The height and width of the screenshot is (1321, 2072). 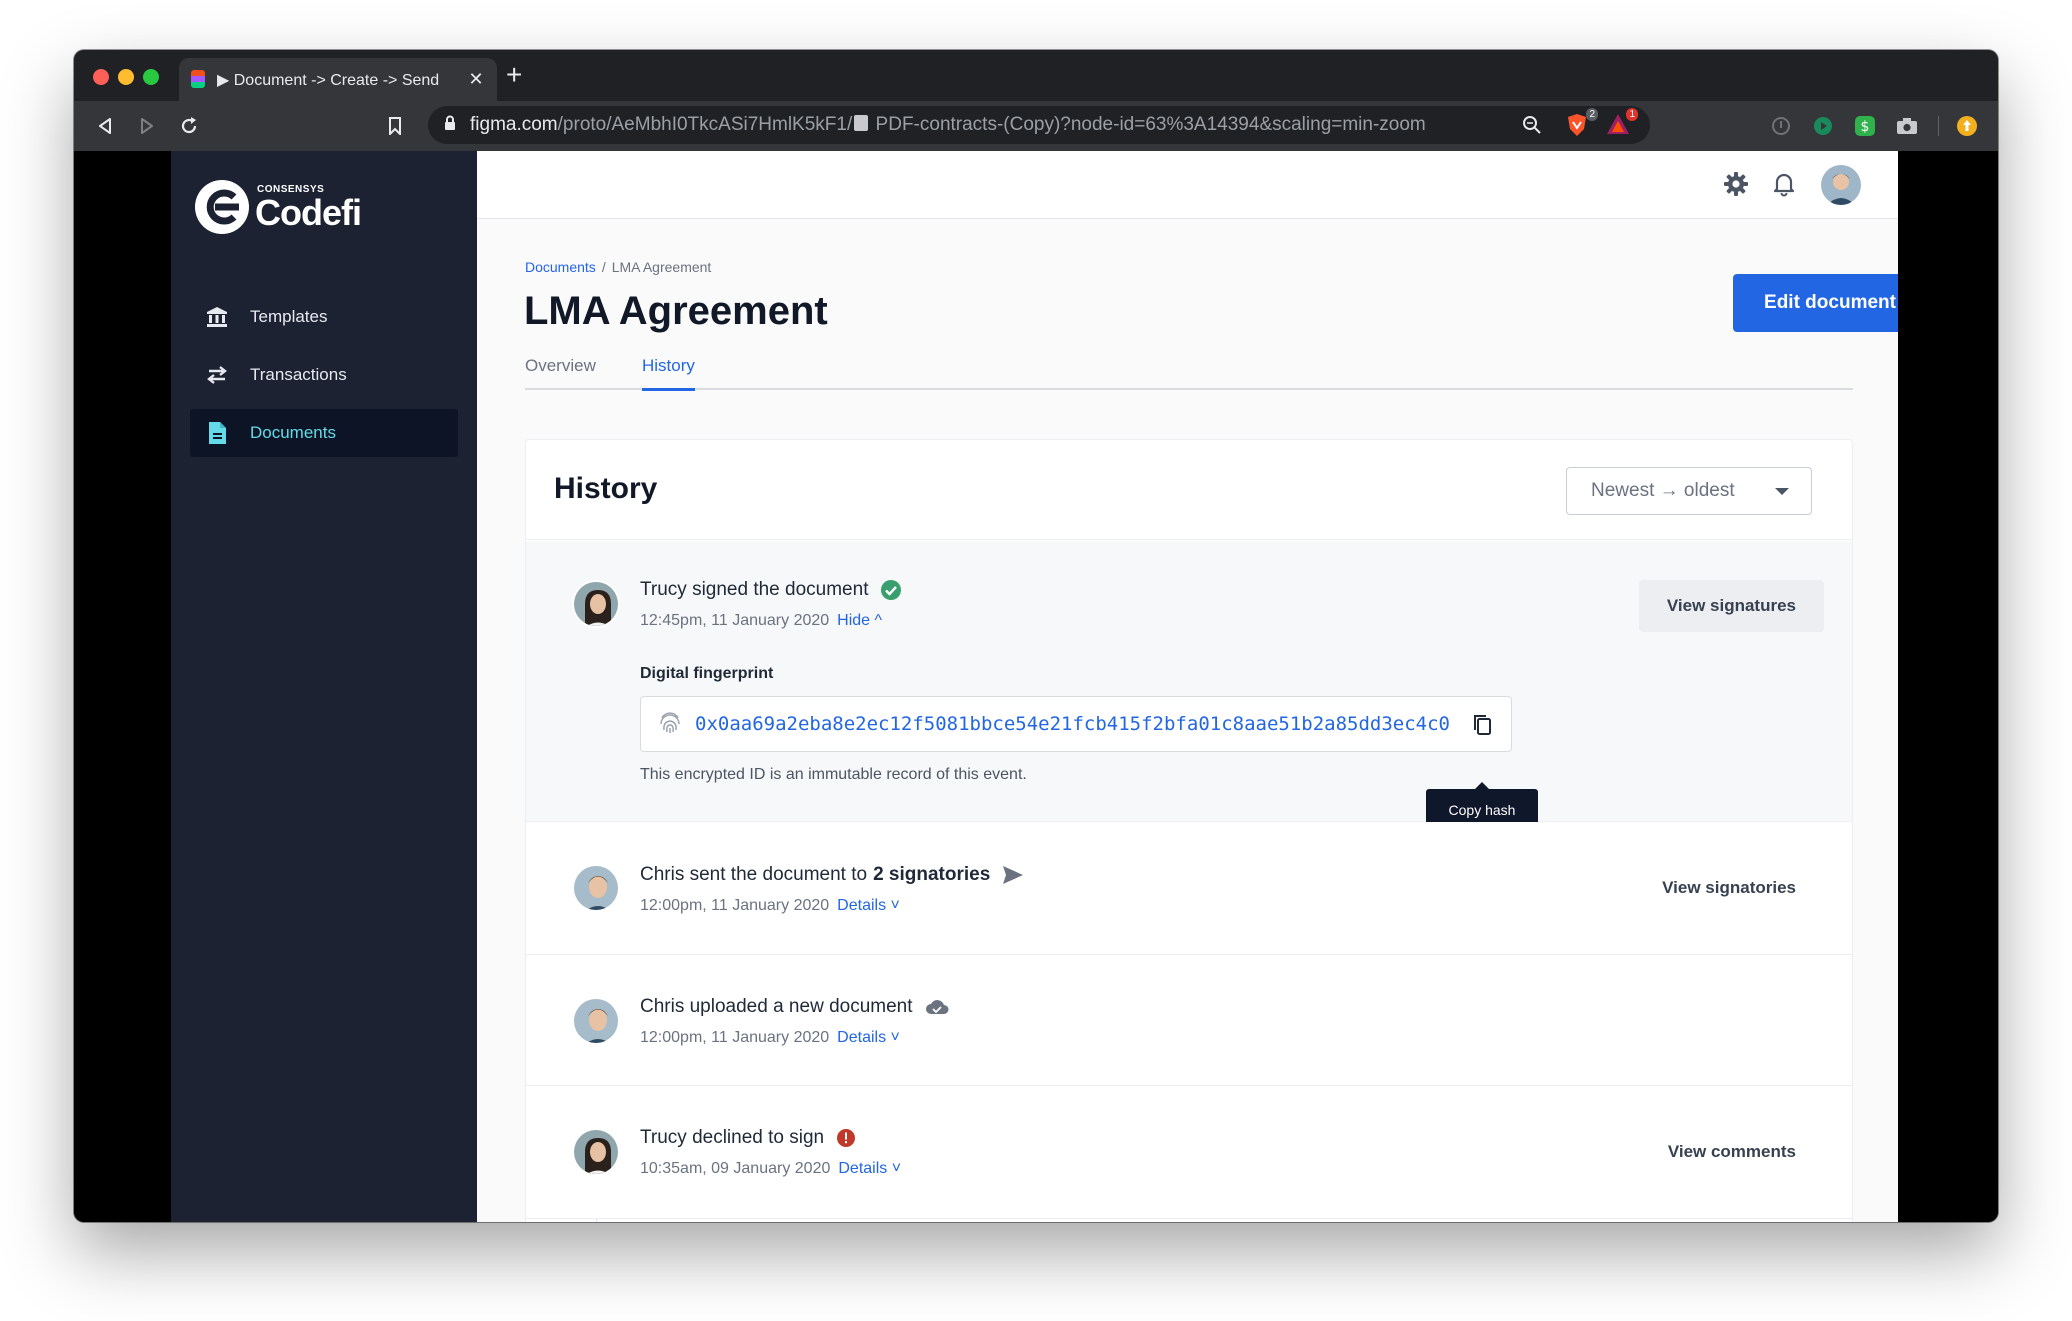 What do you see at coordinates (1732, 1152) in the screenshot?
I see `view-comments-button: View comments` at bounding box center [1732, 1152].